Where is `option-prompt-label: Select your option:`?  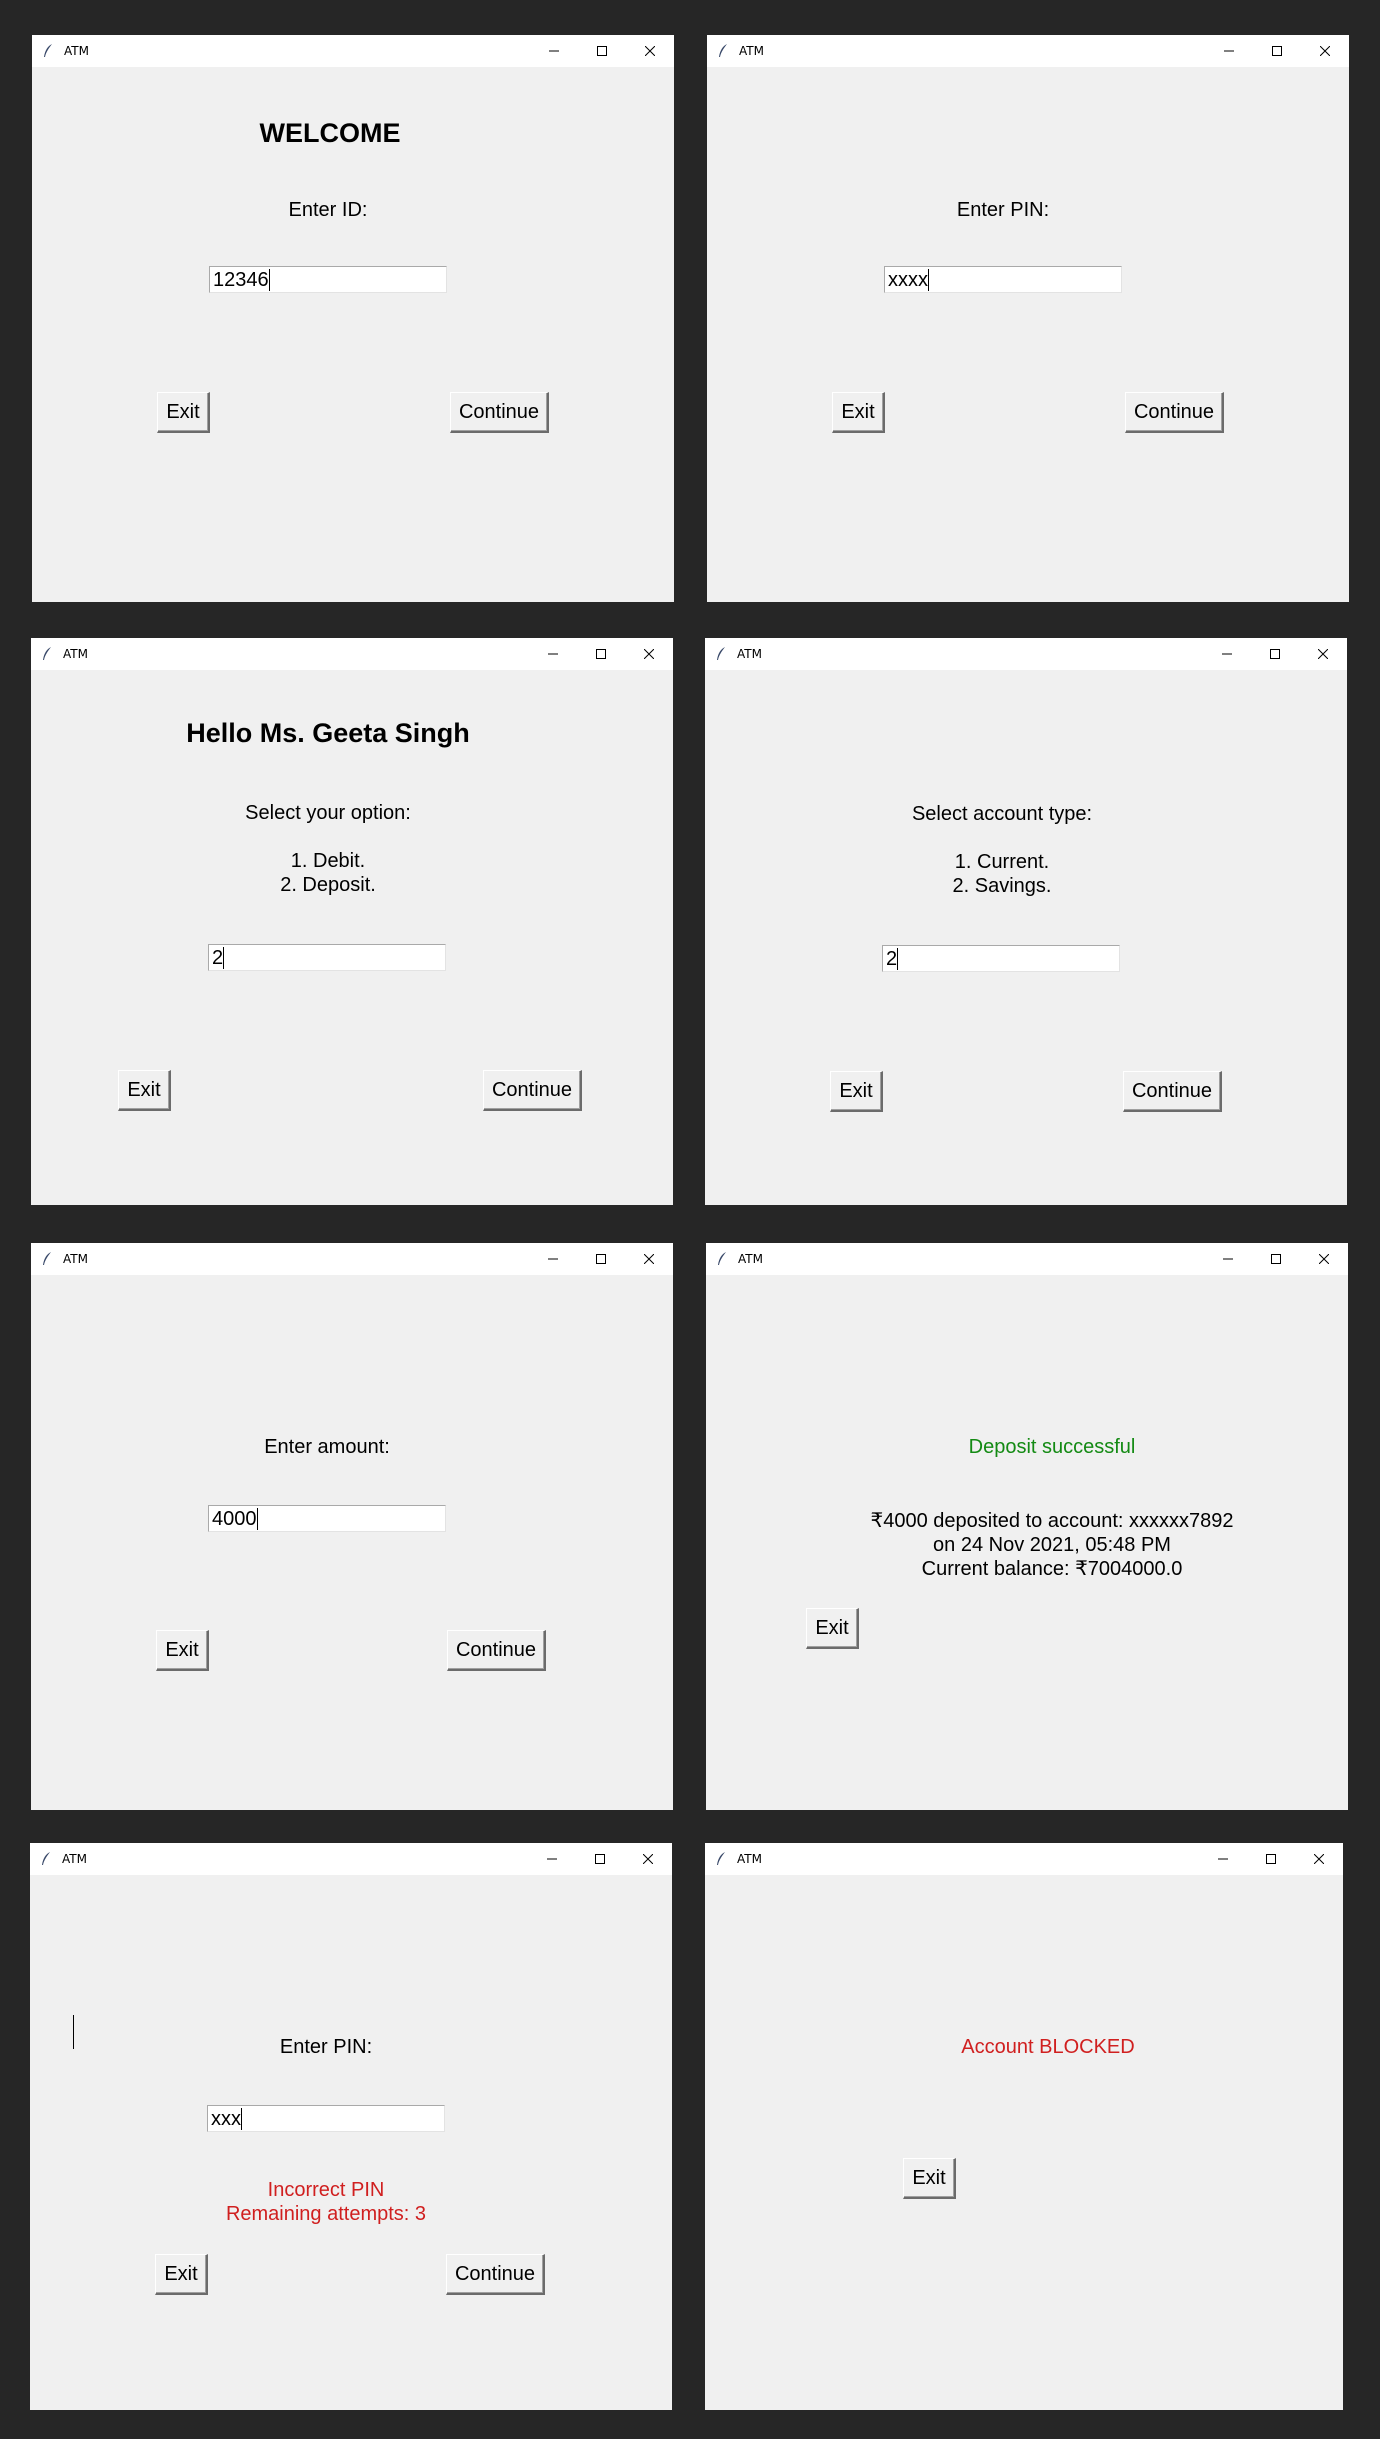 option-prompt-label: Select your option: is located at coordinates (328, 813).